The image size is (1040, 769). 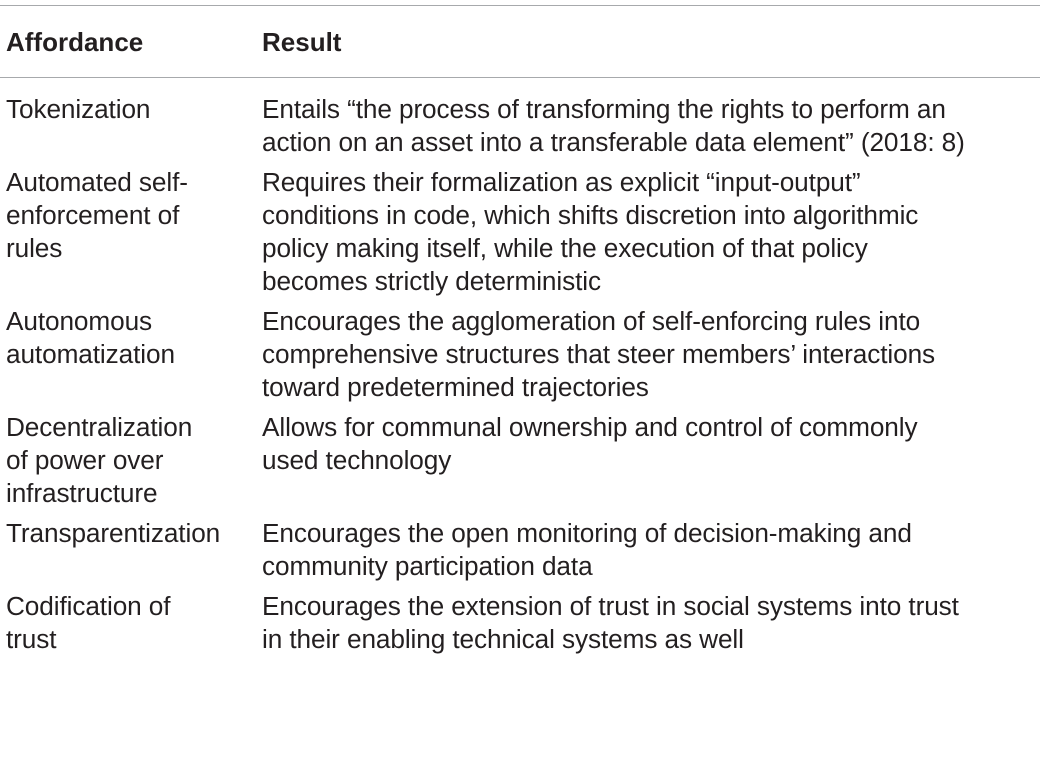 What do you see at coordinates (134, 626) in the screenshot?
I see `affordance-cell: Codification of trust` at bounding box center [134, 626].